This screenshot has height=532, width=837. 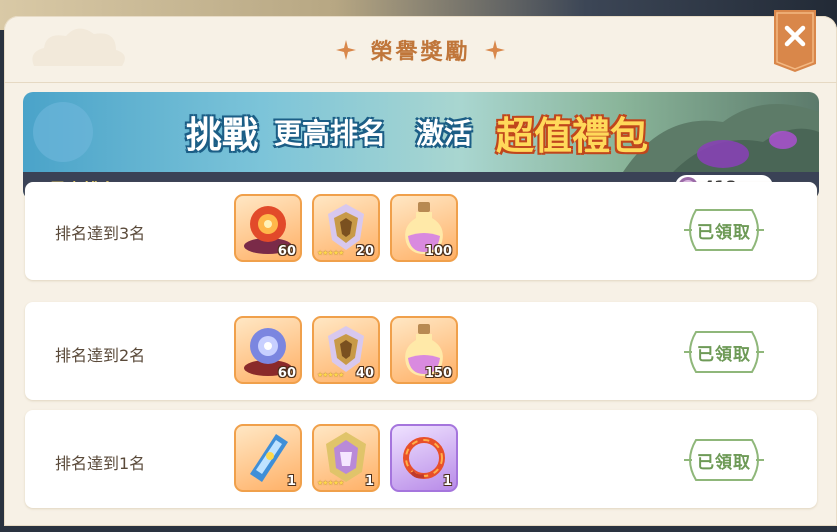 I want to click on reward-item: 150, so click(x=424, y=350).